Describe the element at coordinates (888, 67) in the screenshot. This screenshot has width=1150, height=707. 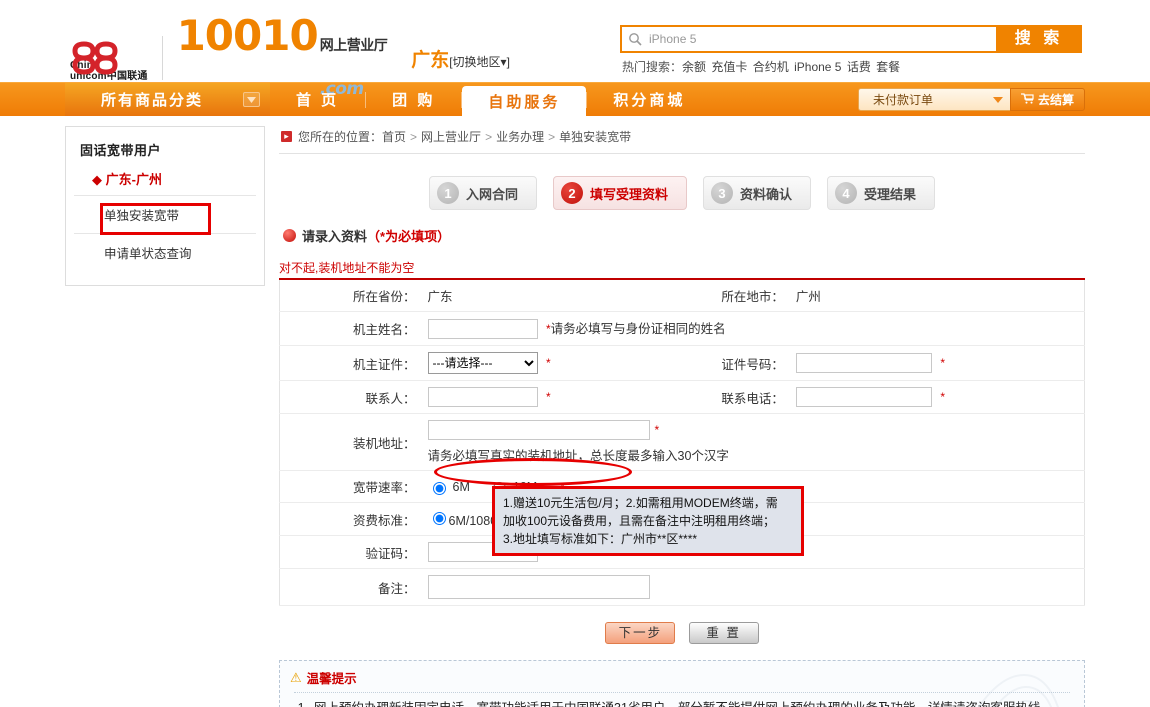
I see `hot-keyword: 套餐` at that location.